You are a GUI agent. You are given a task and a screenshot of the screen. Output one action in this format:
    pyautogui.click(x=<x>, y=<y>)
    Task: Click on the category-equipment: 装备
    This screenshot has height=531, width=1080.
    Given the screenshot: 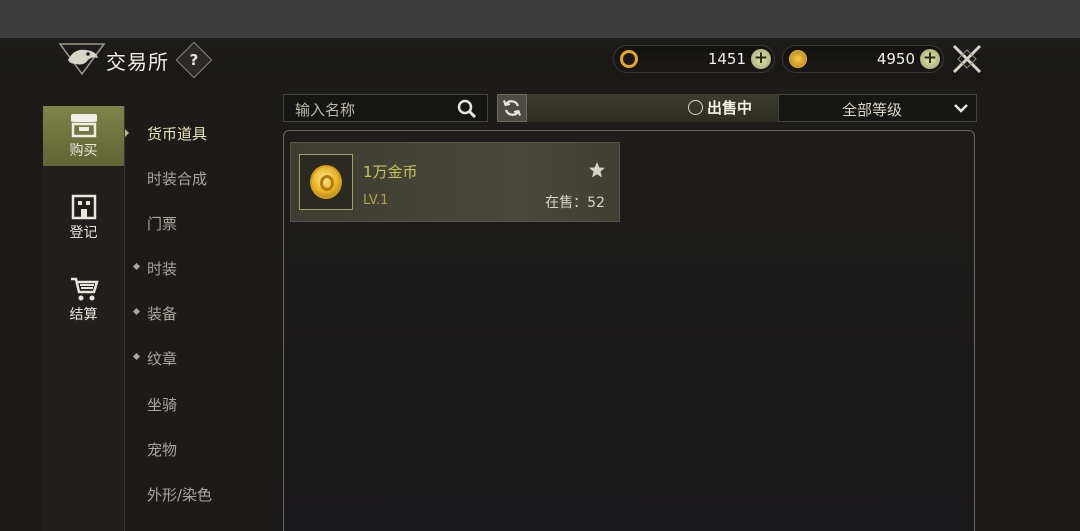 What is the action you would take?
    pyautogui.click(x=155, y=313)
    